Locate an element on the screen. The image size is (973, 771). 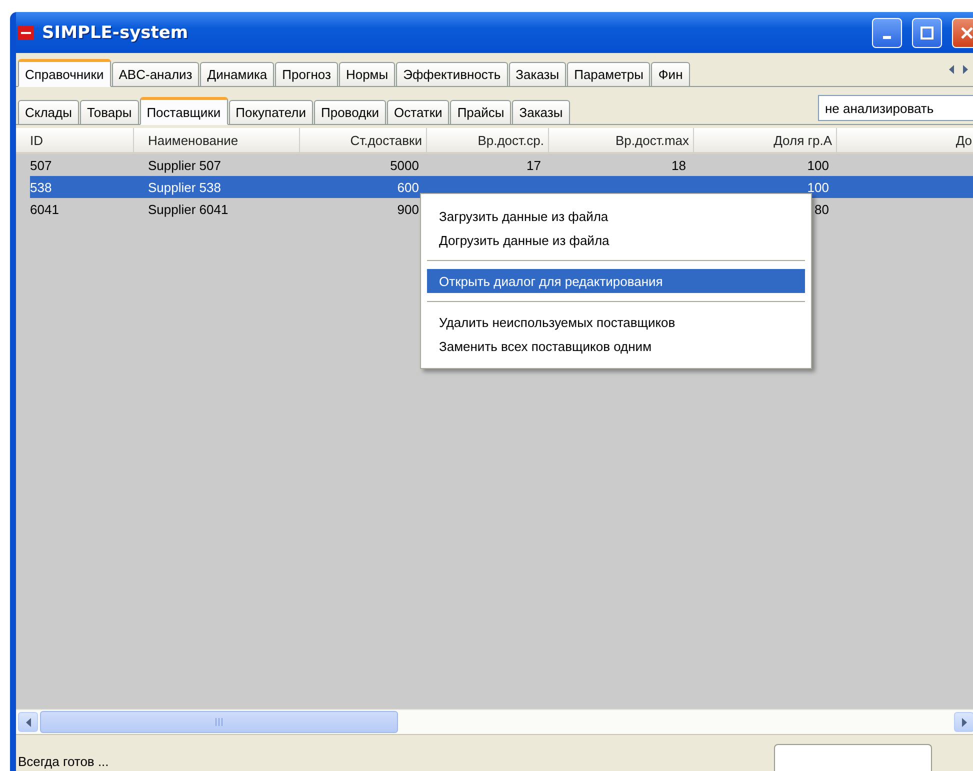
tab: Проводки is located at coordinates (350, 112).